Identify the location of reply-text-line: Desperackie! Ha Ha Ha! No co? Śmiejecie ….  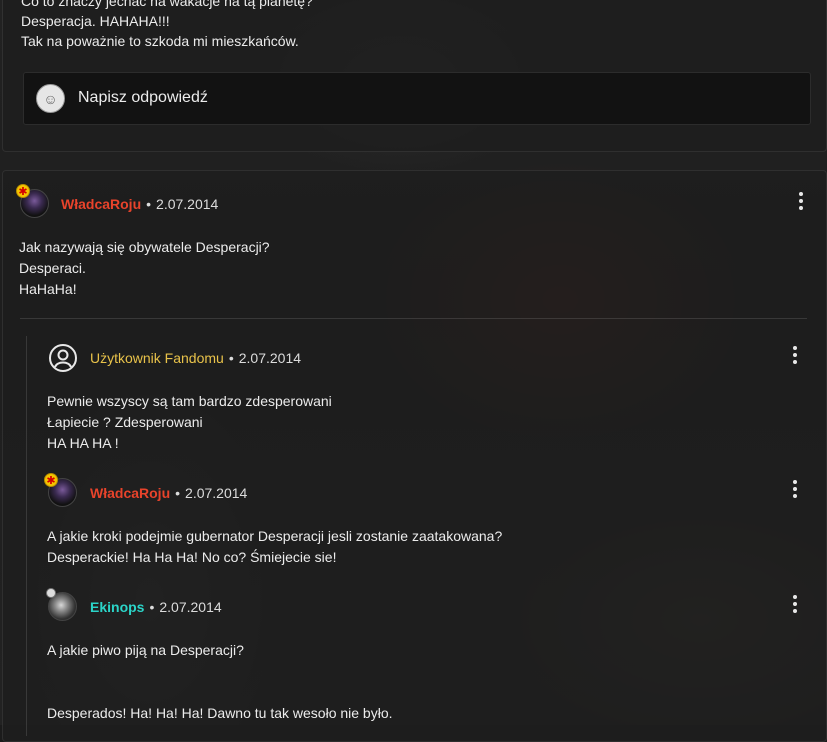
(192, 557).